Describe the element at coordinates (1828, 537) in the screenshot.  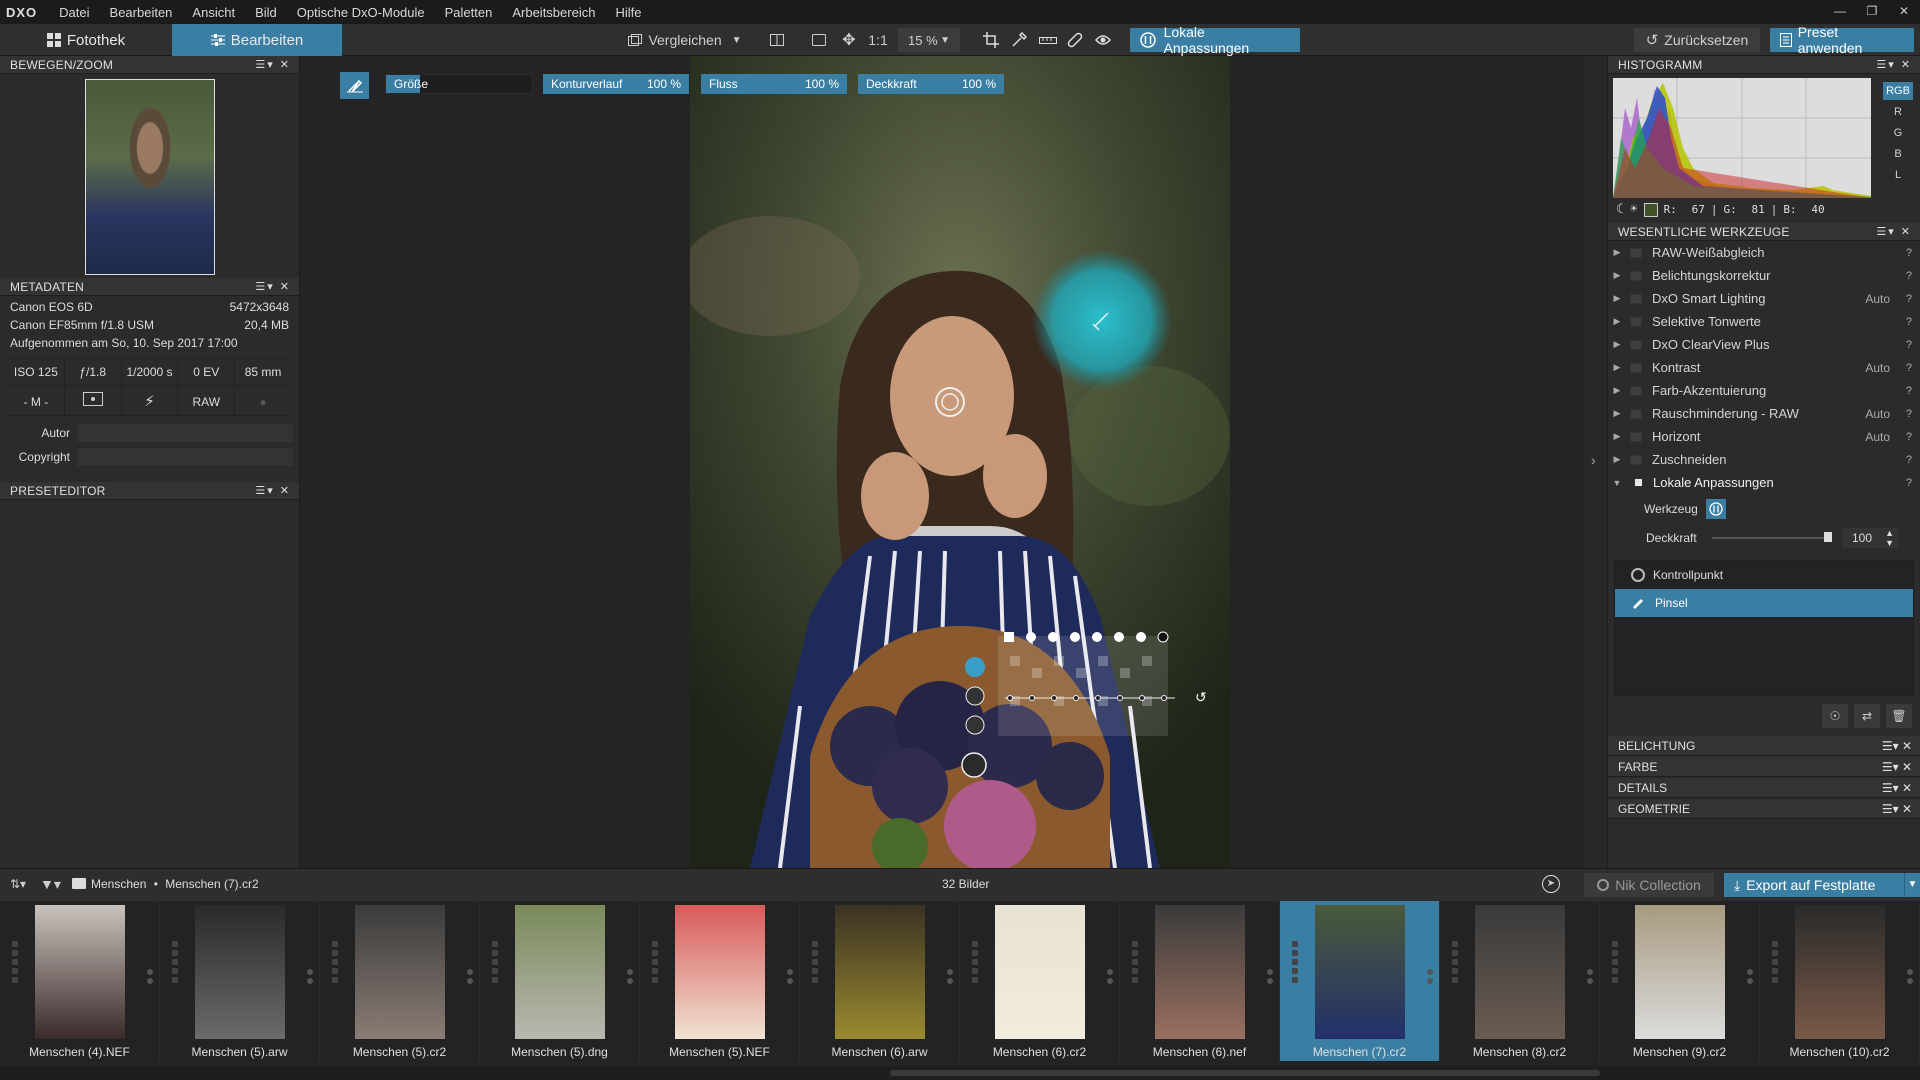
I see `slider-knob` at that location.